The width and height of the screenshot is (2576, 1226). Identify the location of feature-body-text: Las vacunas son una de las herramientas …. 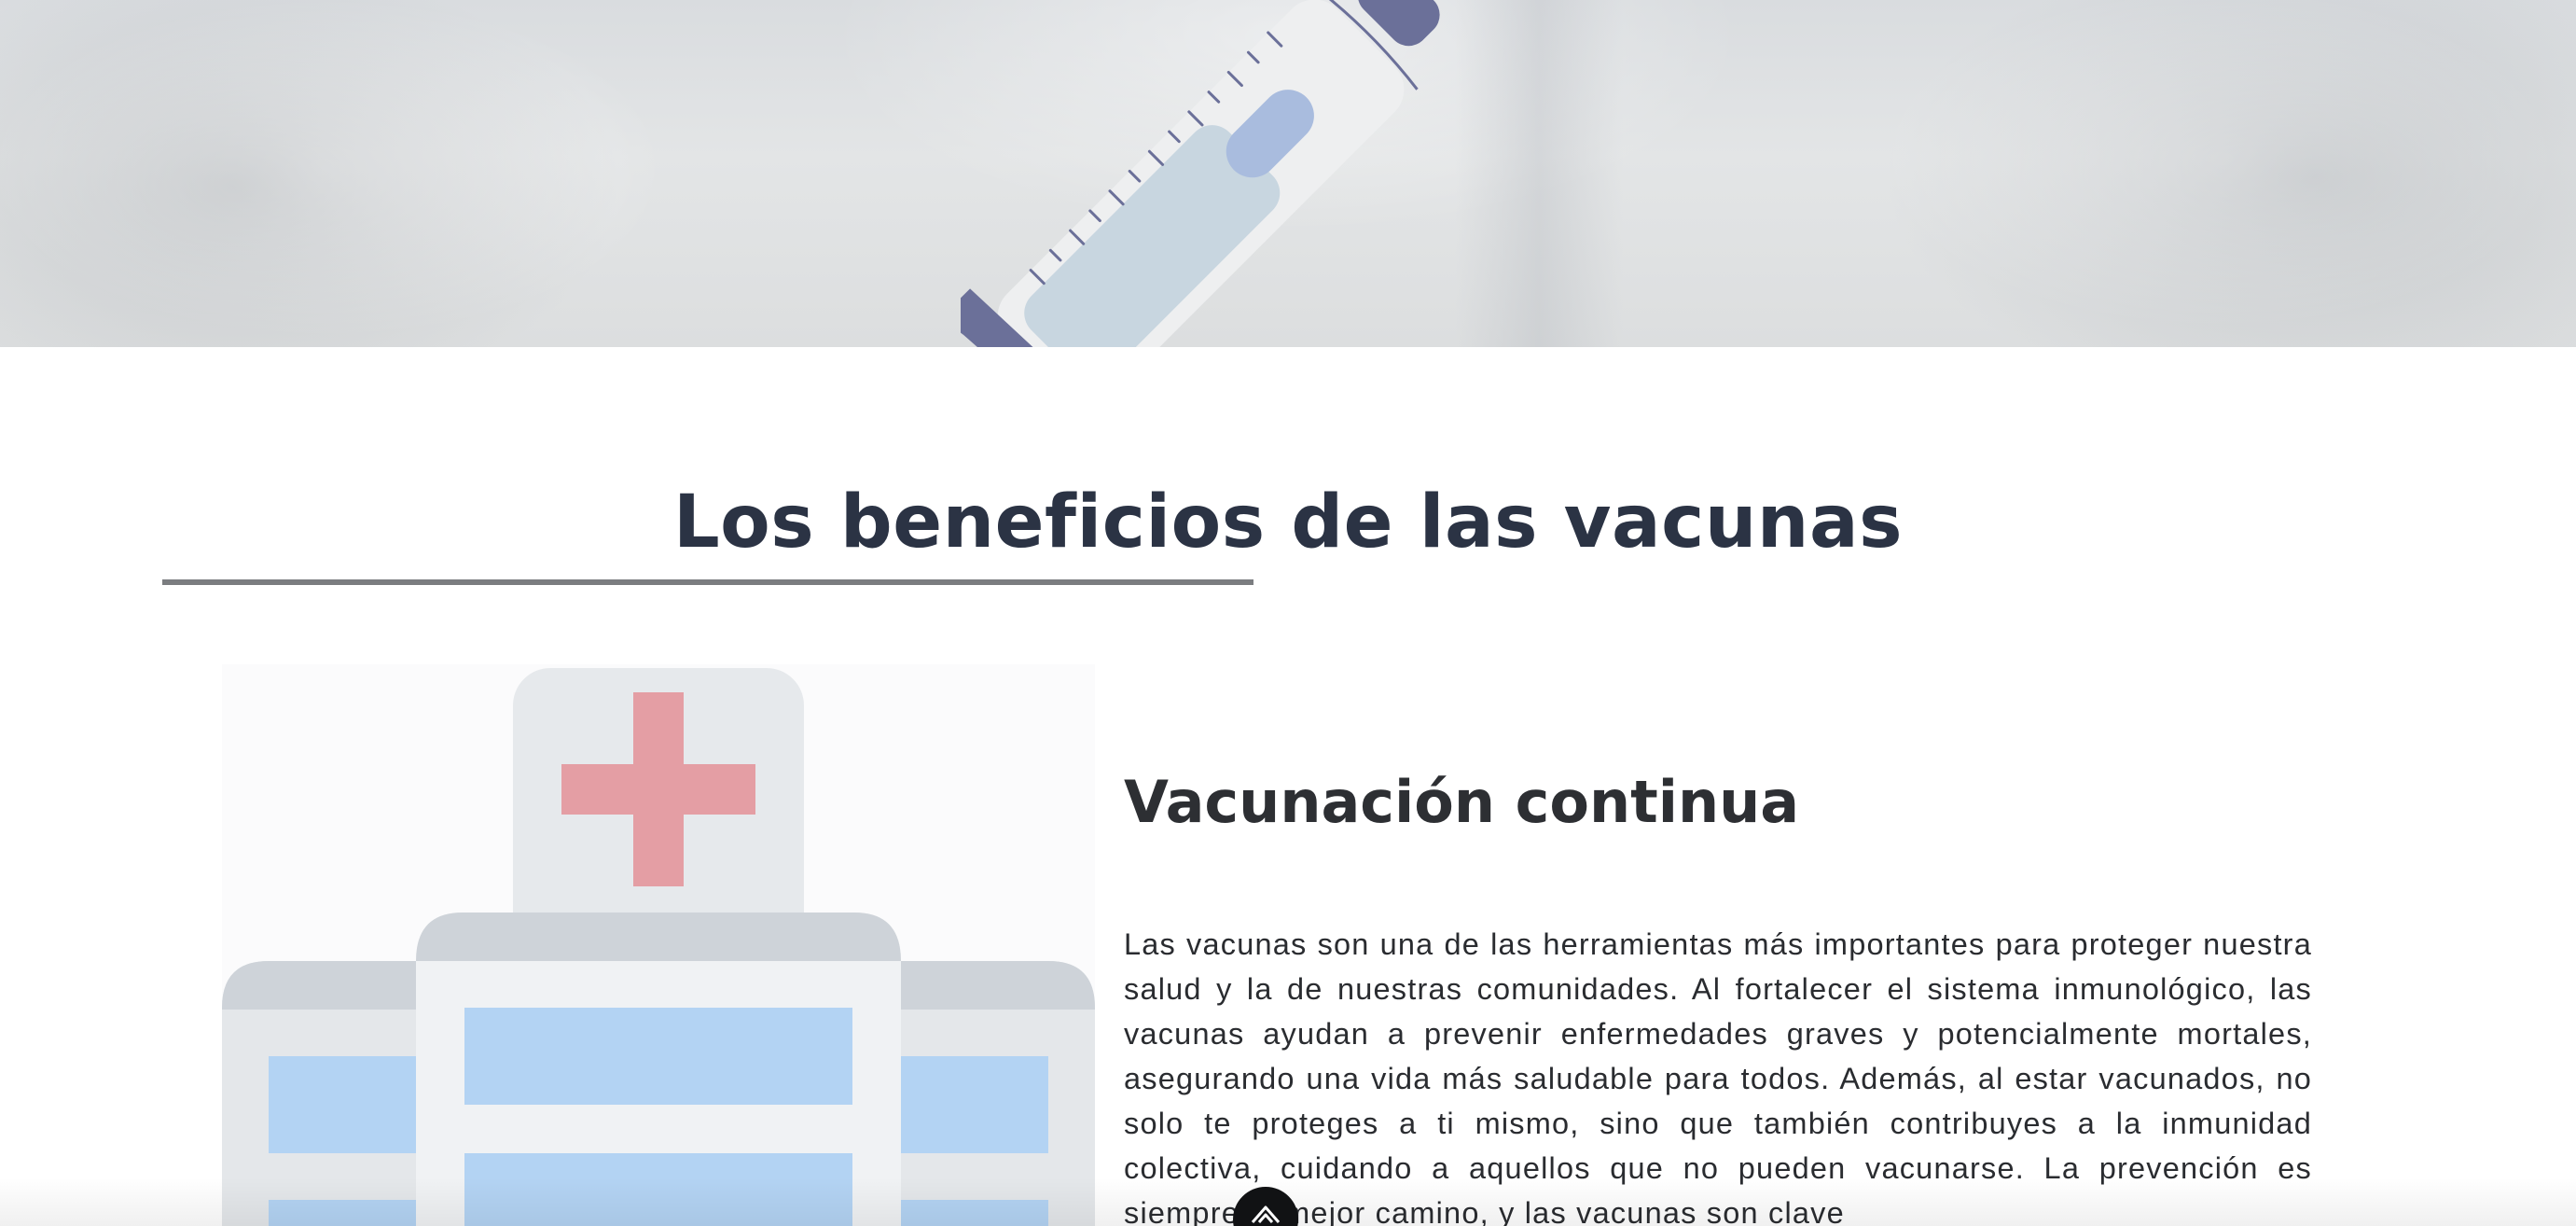
(1718, 1076).